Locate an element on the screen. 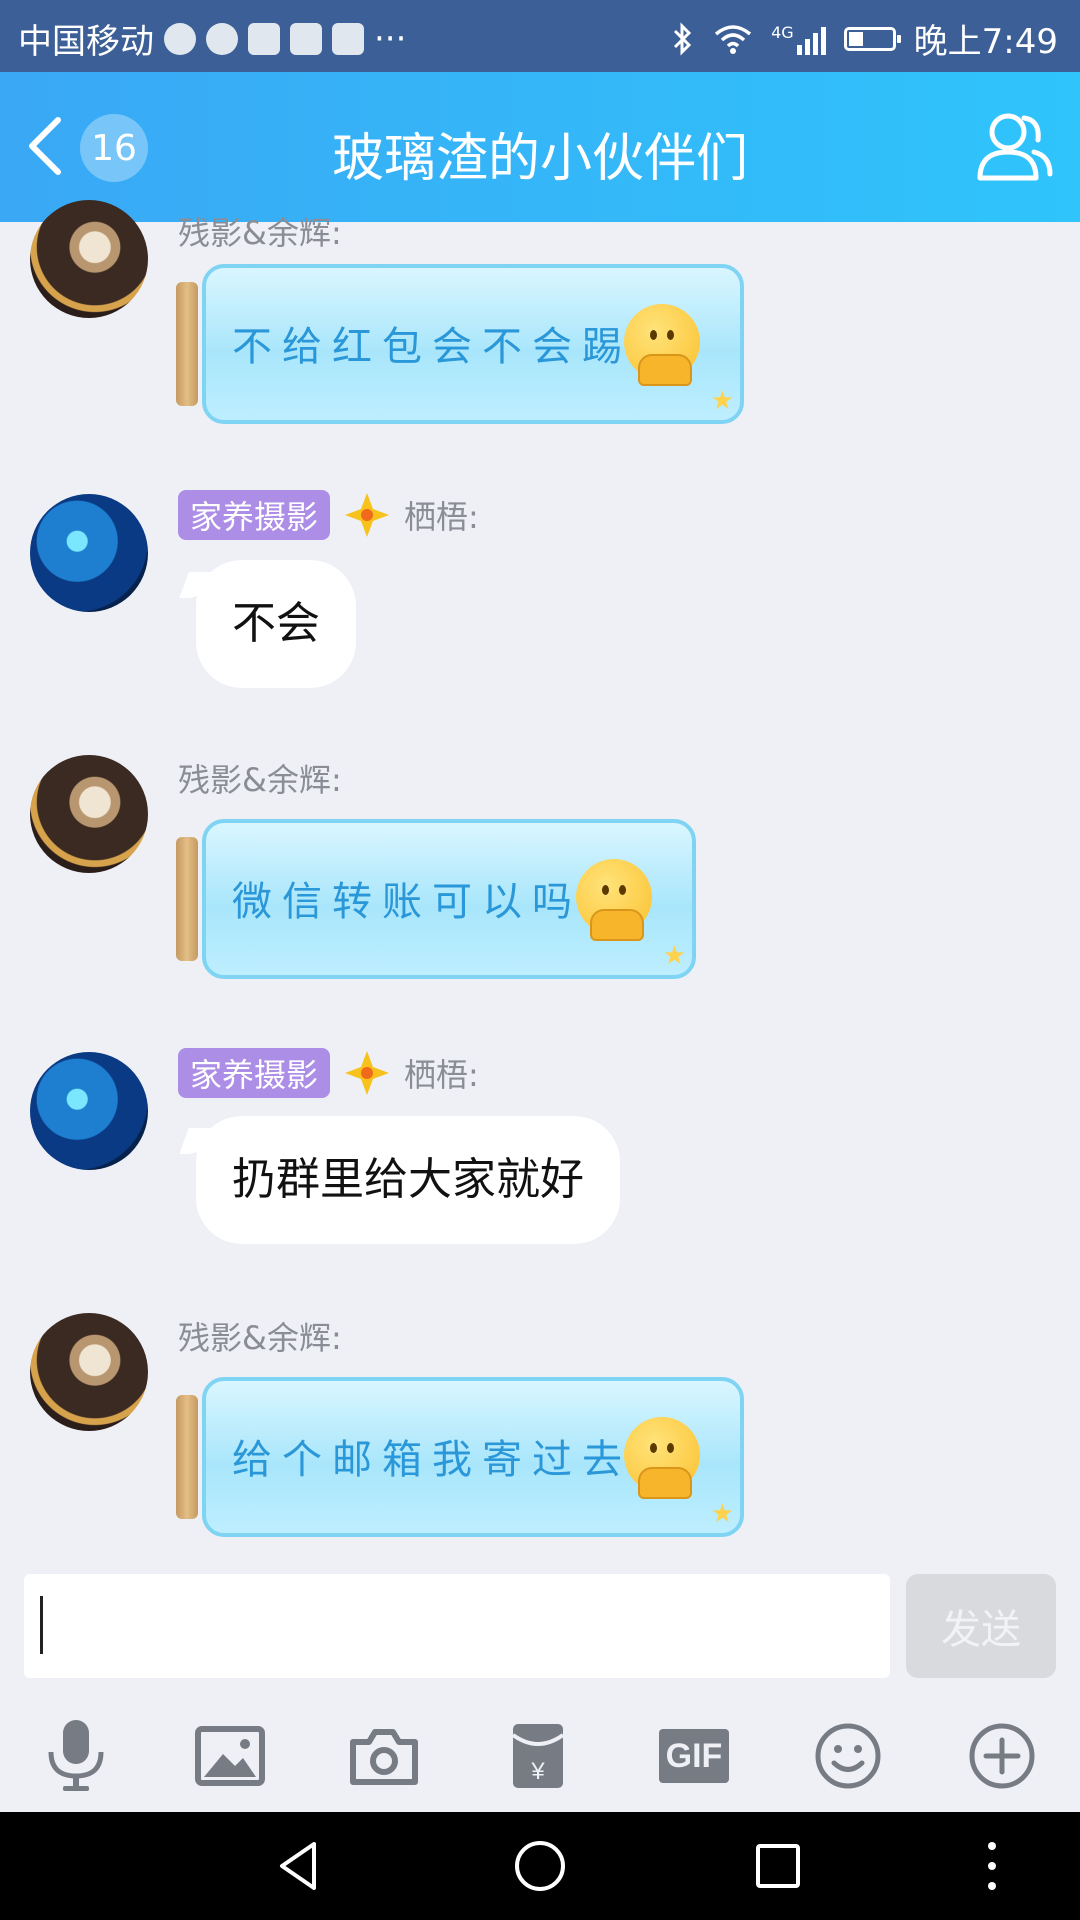 This screenshot has width=1080, height=1920. camera-icon is located at coordinates (384, 1757).